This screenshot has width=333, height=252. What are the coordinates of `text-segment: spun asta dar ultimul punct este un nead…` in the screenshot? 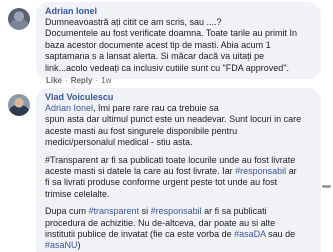 It's located at (173, 119).